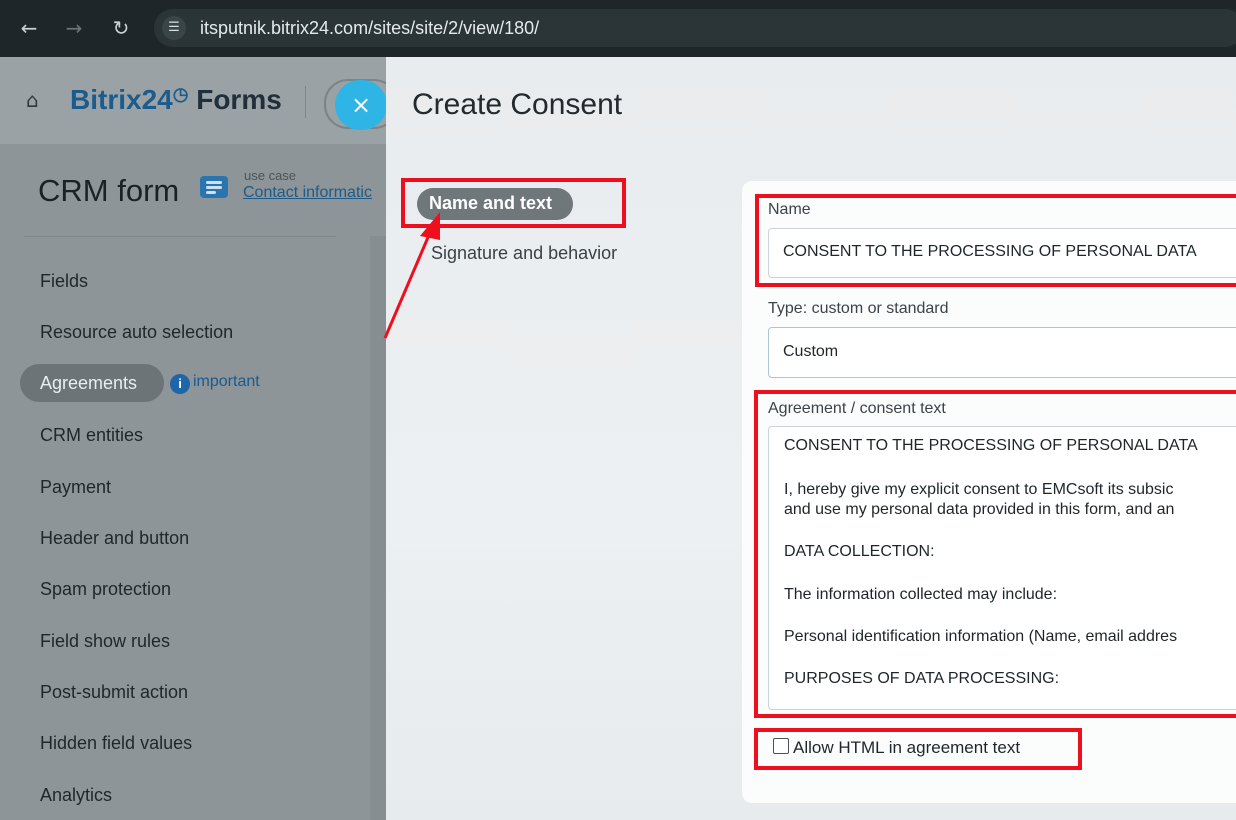 This screenshot has width=1236, height=820. I want to click on annotation-arrow, so click(411, 275).